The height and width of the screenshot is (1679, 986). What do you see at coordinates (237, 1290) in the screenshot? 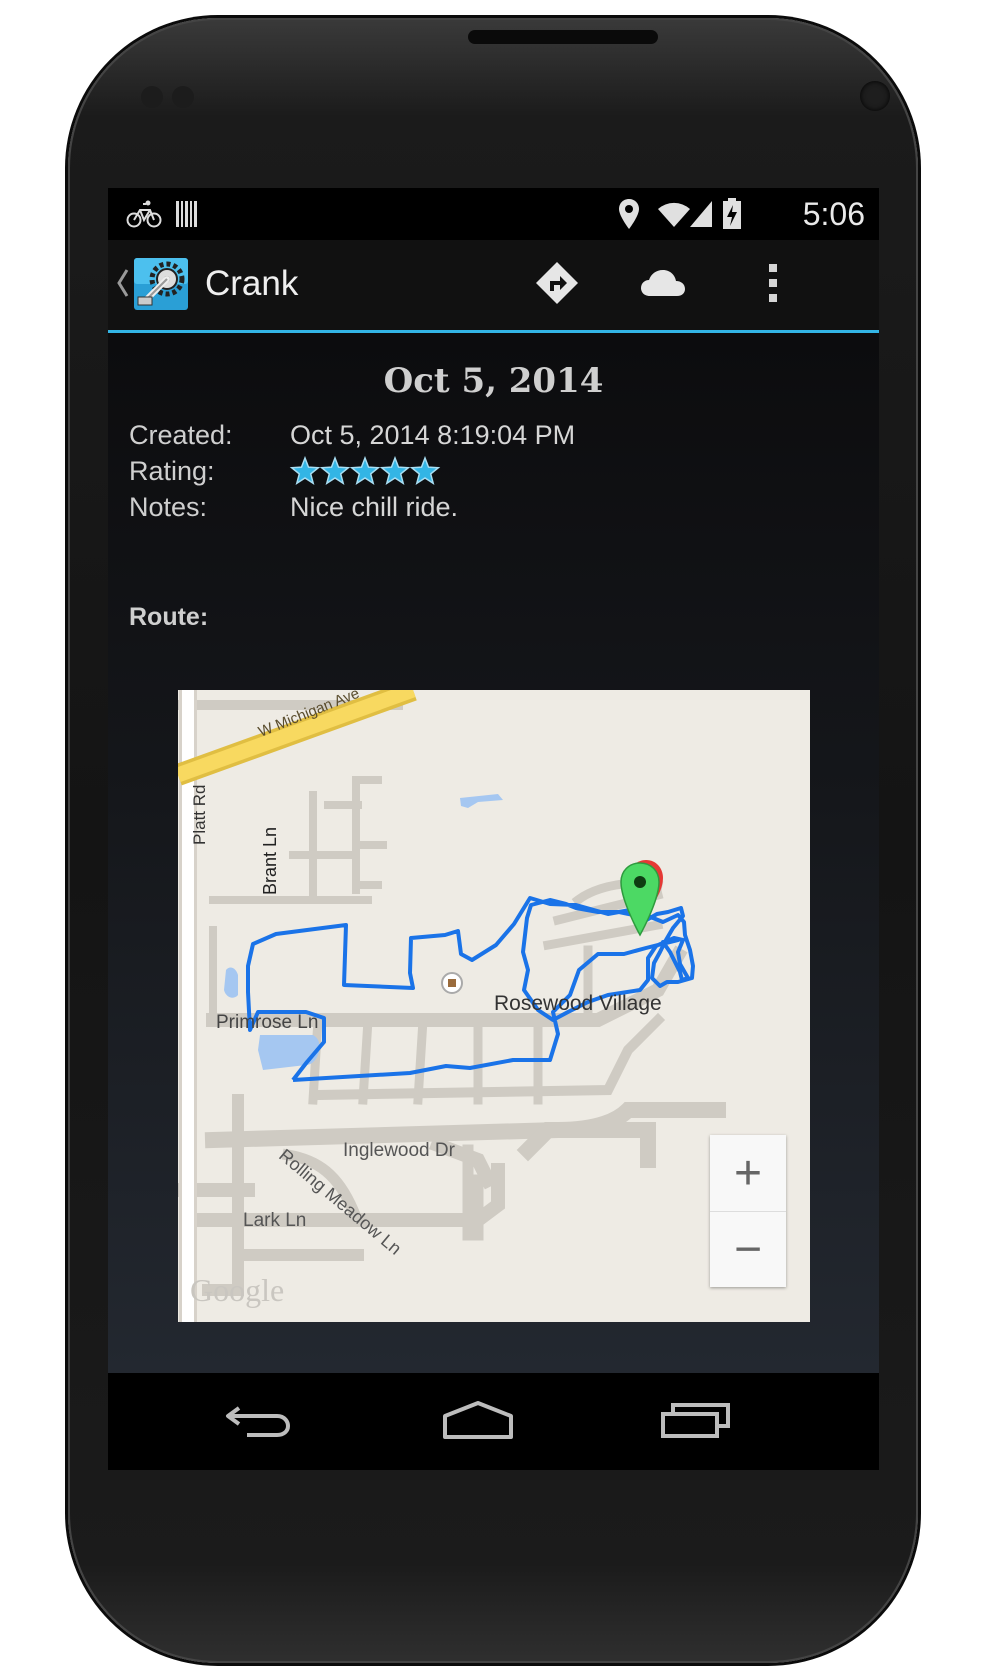
I see `google-logo: Google` at bounding box center [237, 1290].